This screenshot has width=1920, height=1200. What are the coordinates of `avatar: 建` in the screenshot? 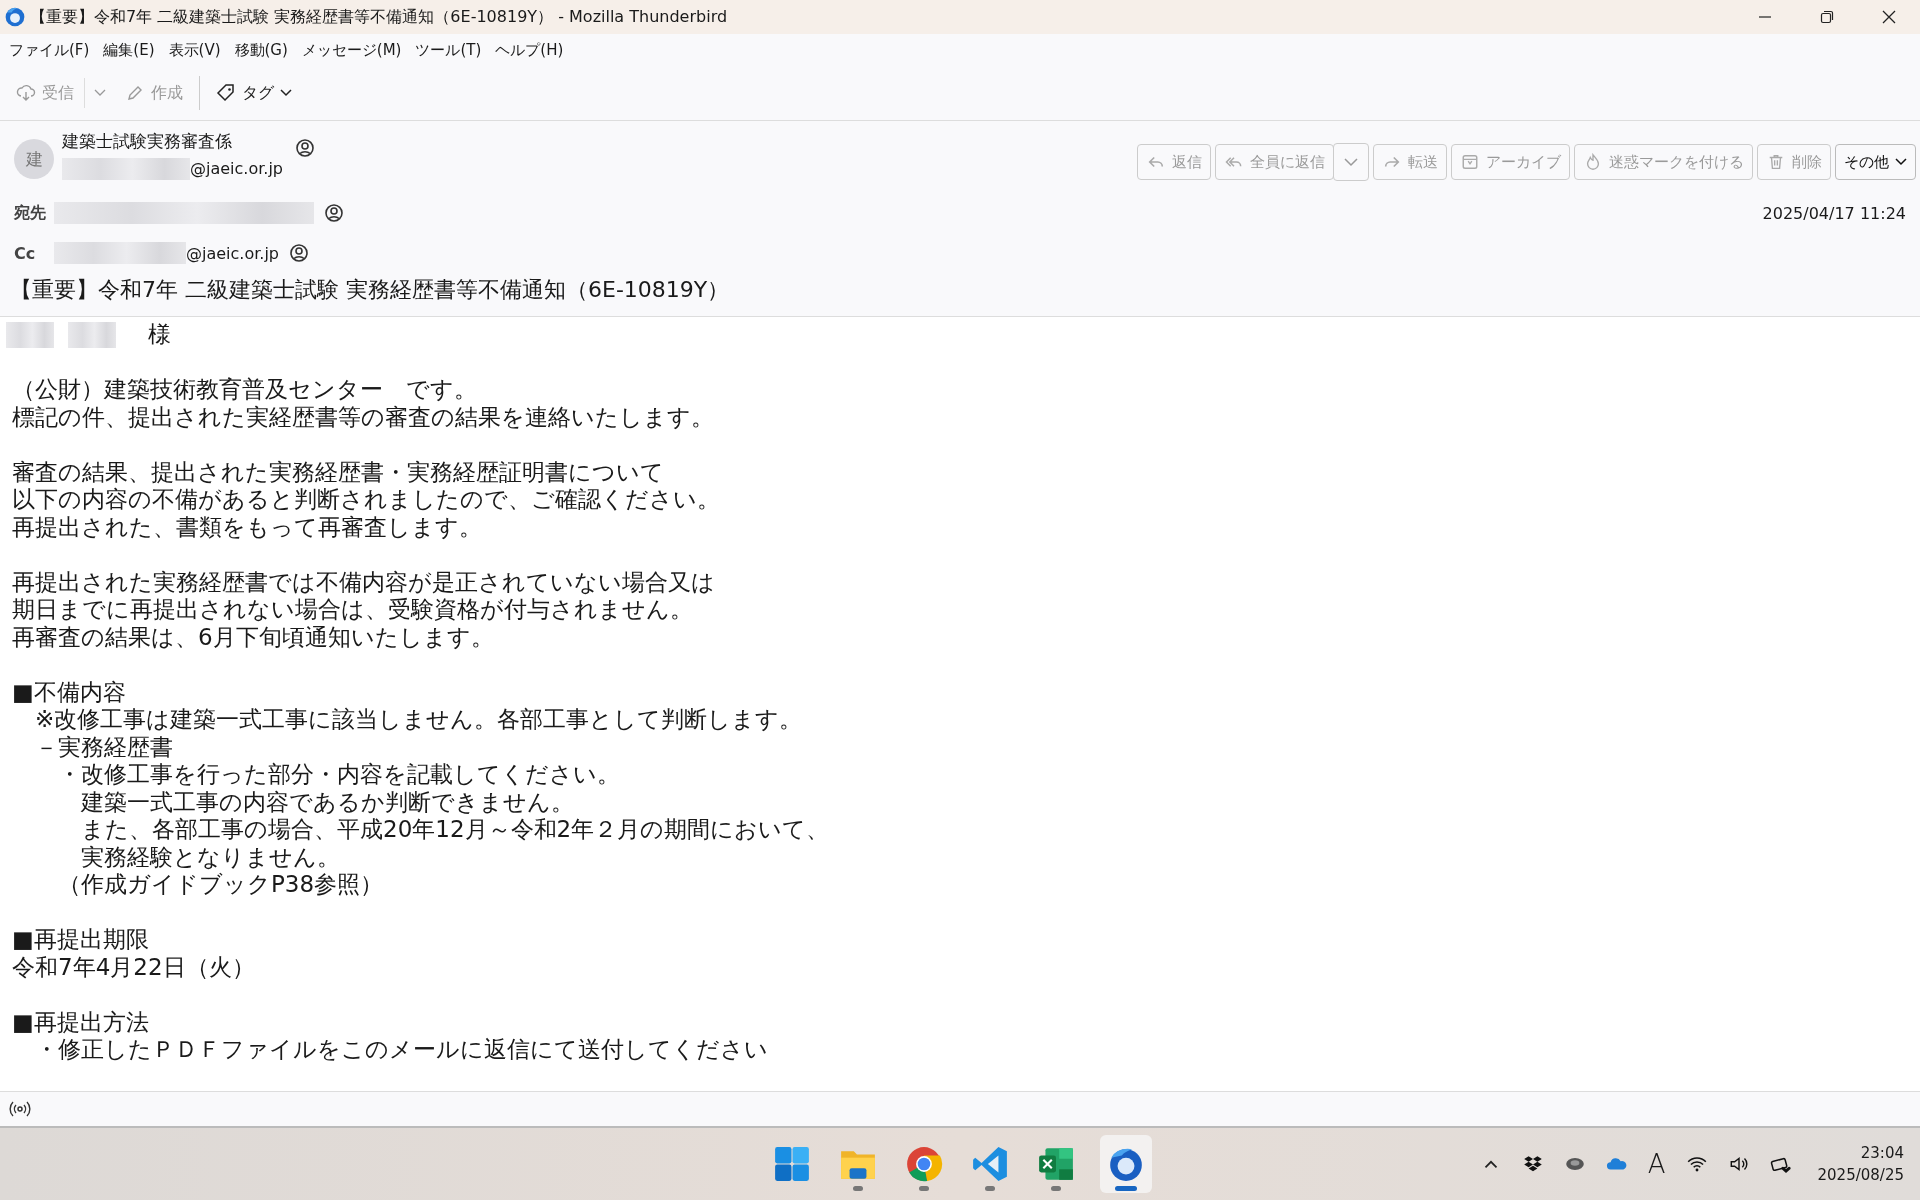 It's located at (34, 159).